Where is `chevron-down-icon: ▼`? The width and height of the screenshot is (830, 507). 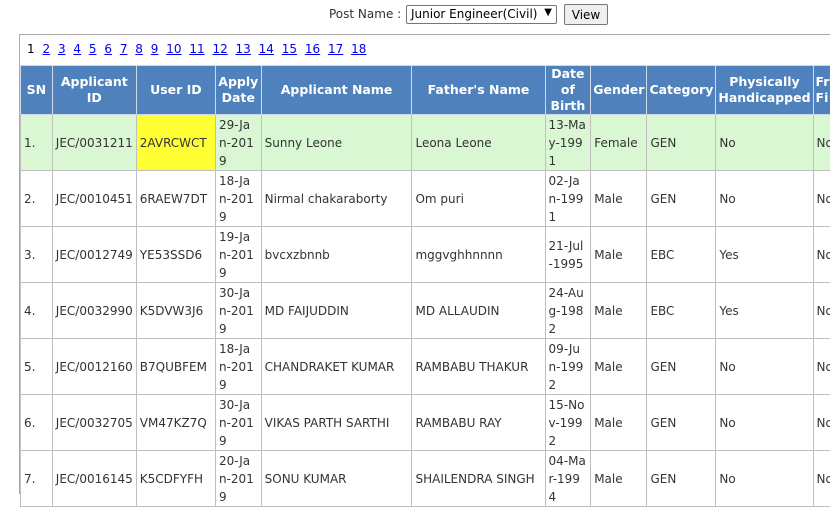
chevron-down-icon: ▼ is located at coordinates (548, 12).